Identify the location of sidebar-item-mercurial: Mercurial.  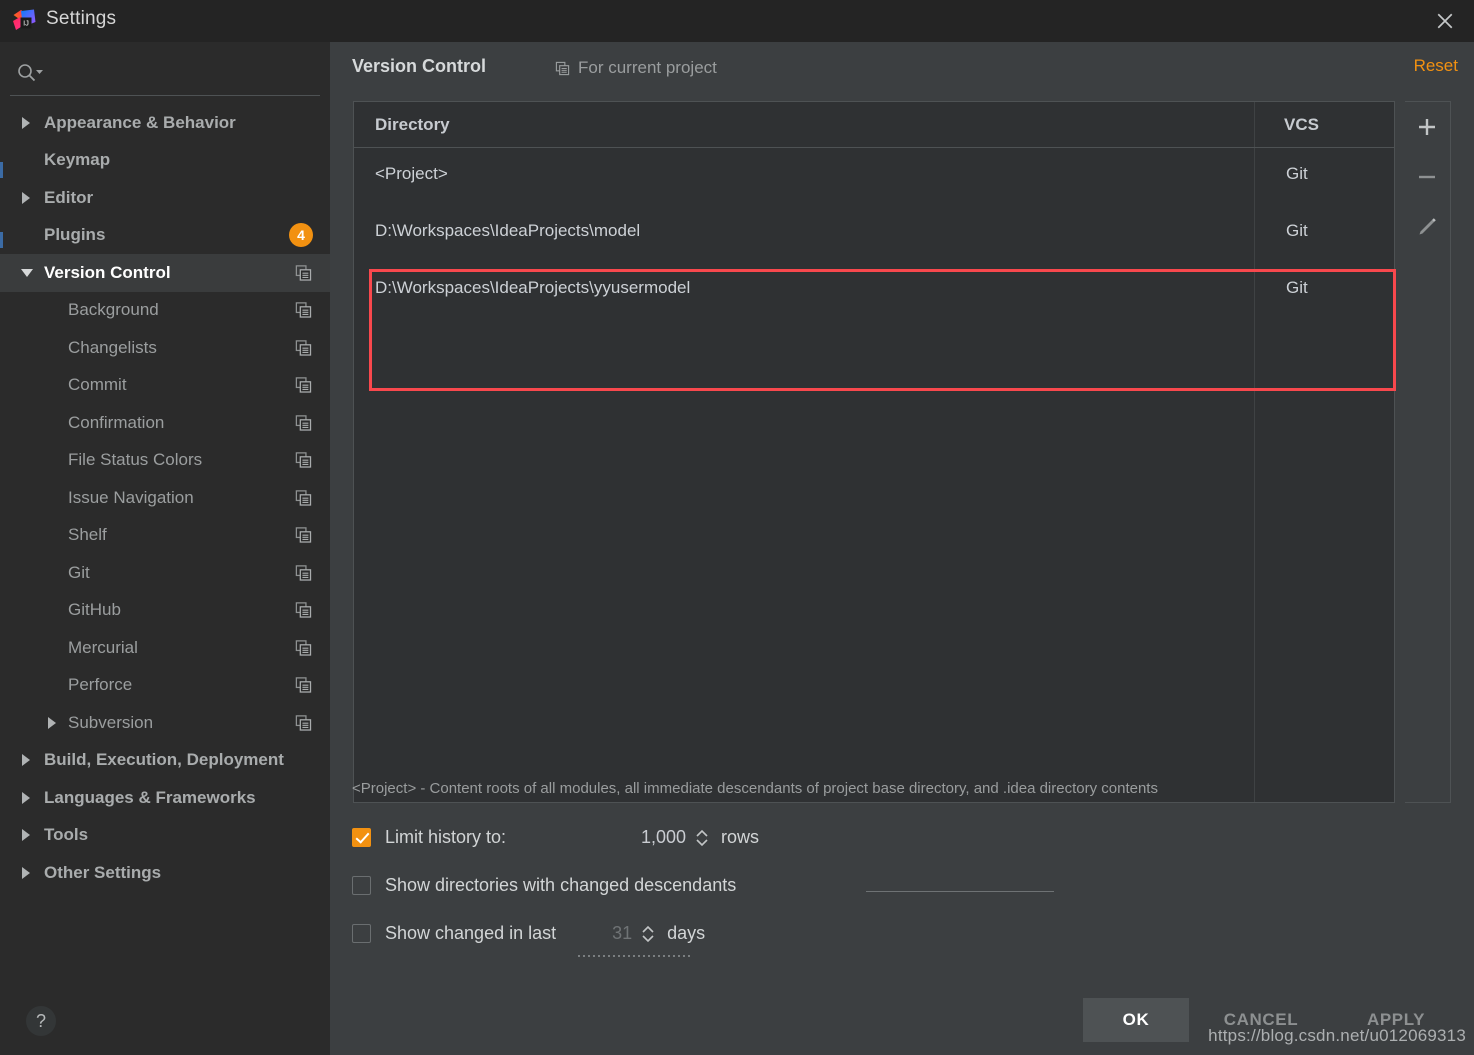
(165, 648).